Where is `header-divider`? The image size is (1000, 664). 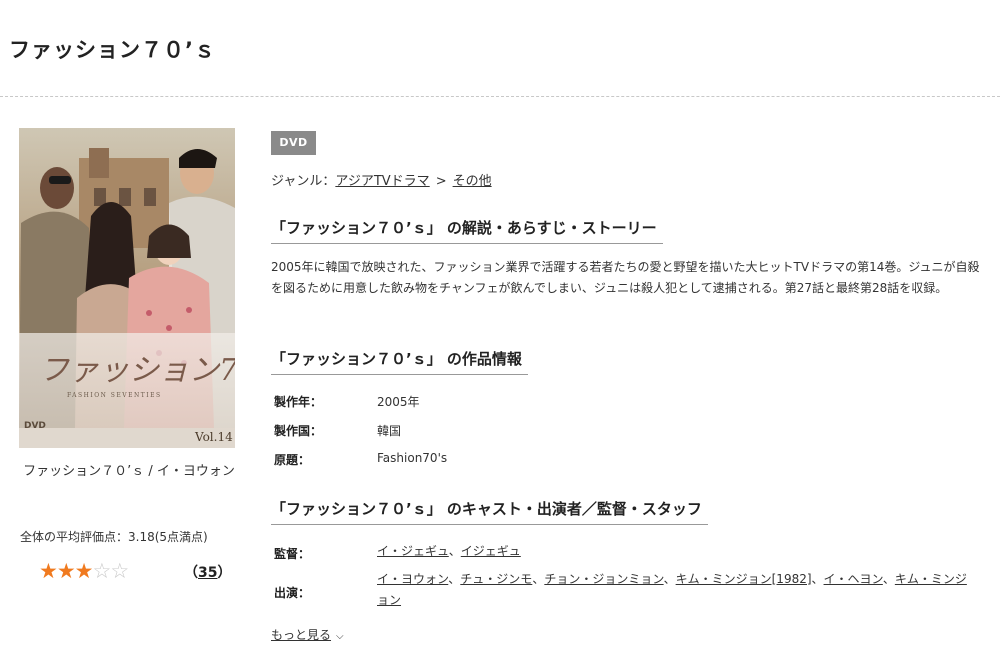 header-divider is located at coordinates (500, 96).